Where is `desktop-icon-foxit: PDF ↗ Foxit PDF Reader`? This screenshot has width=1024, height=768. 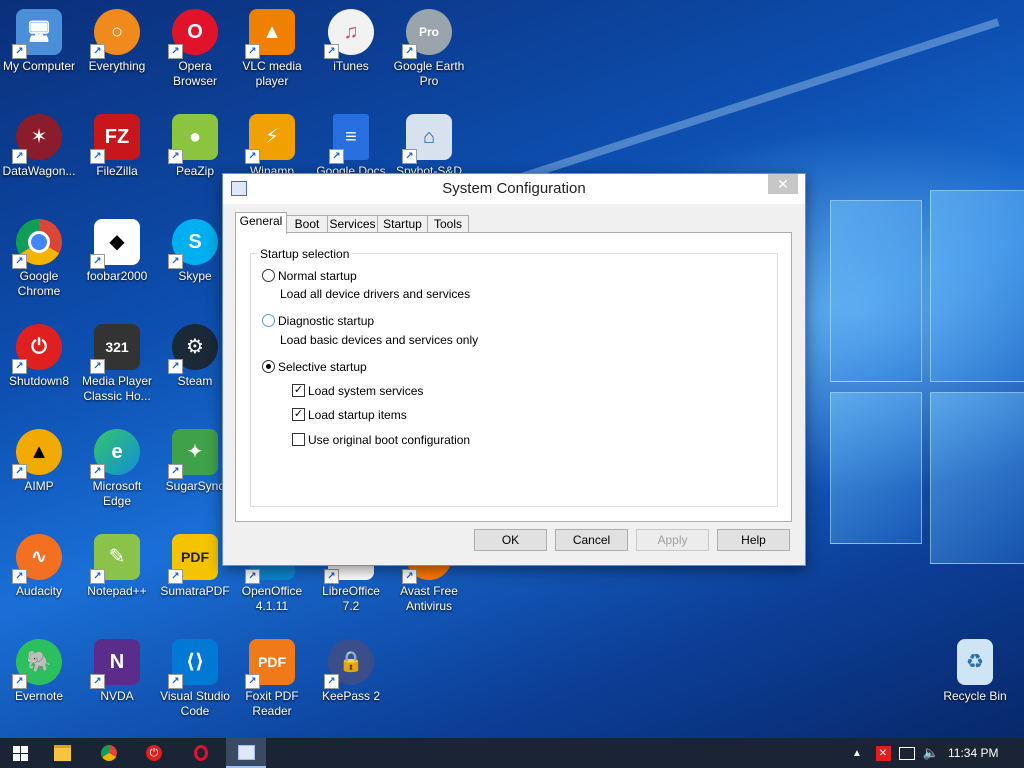
desktop-icon-foxit: PDF ↗ Foxit PDF Reader is located at coordinates (272, 683).